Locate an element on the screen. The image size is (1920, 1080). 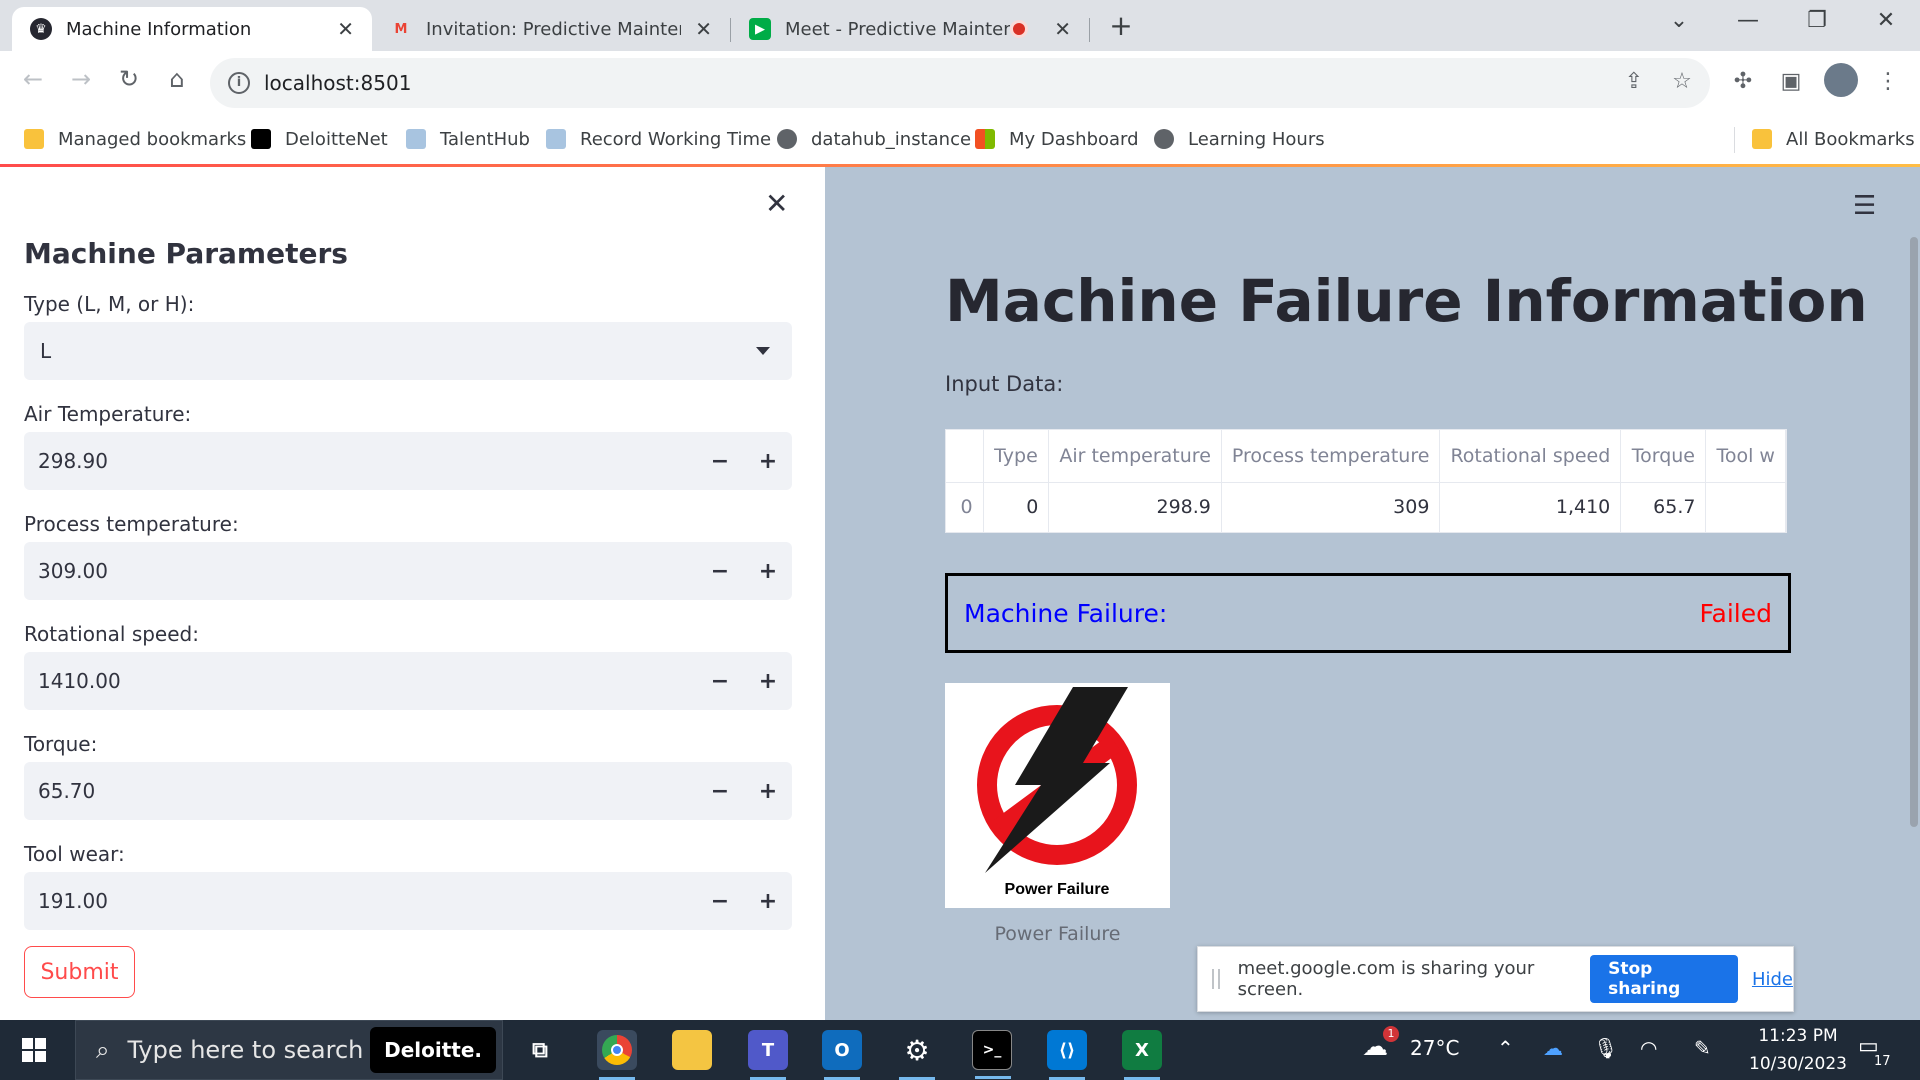
bookmark-talenthub: TalentHub is located at coordinates (468, 139).